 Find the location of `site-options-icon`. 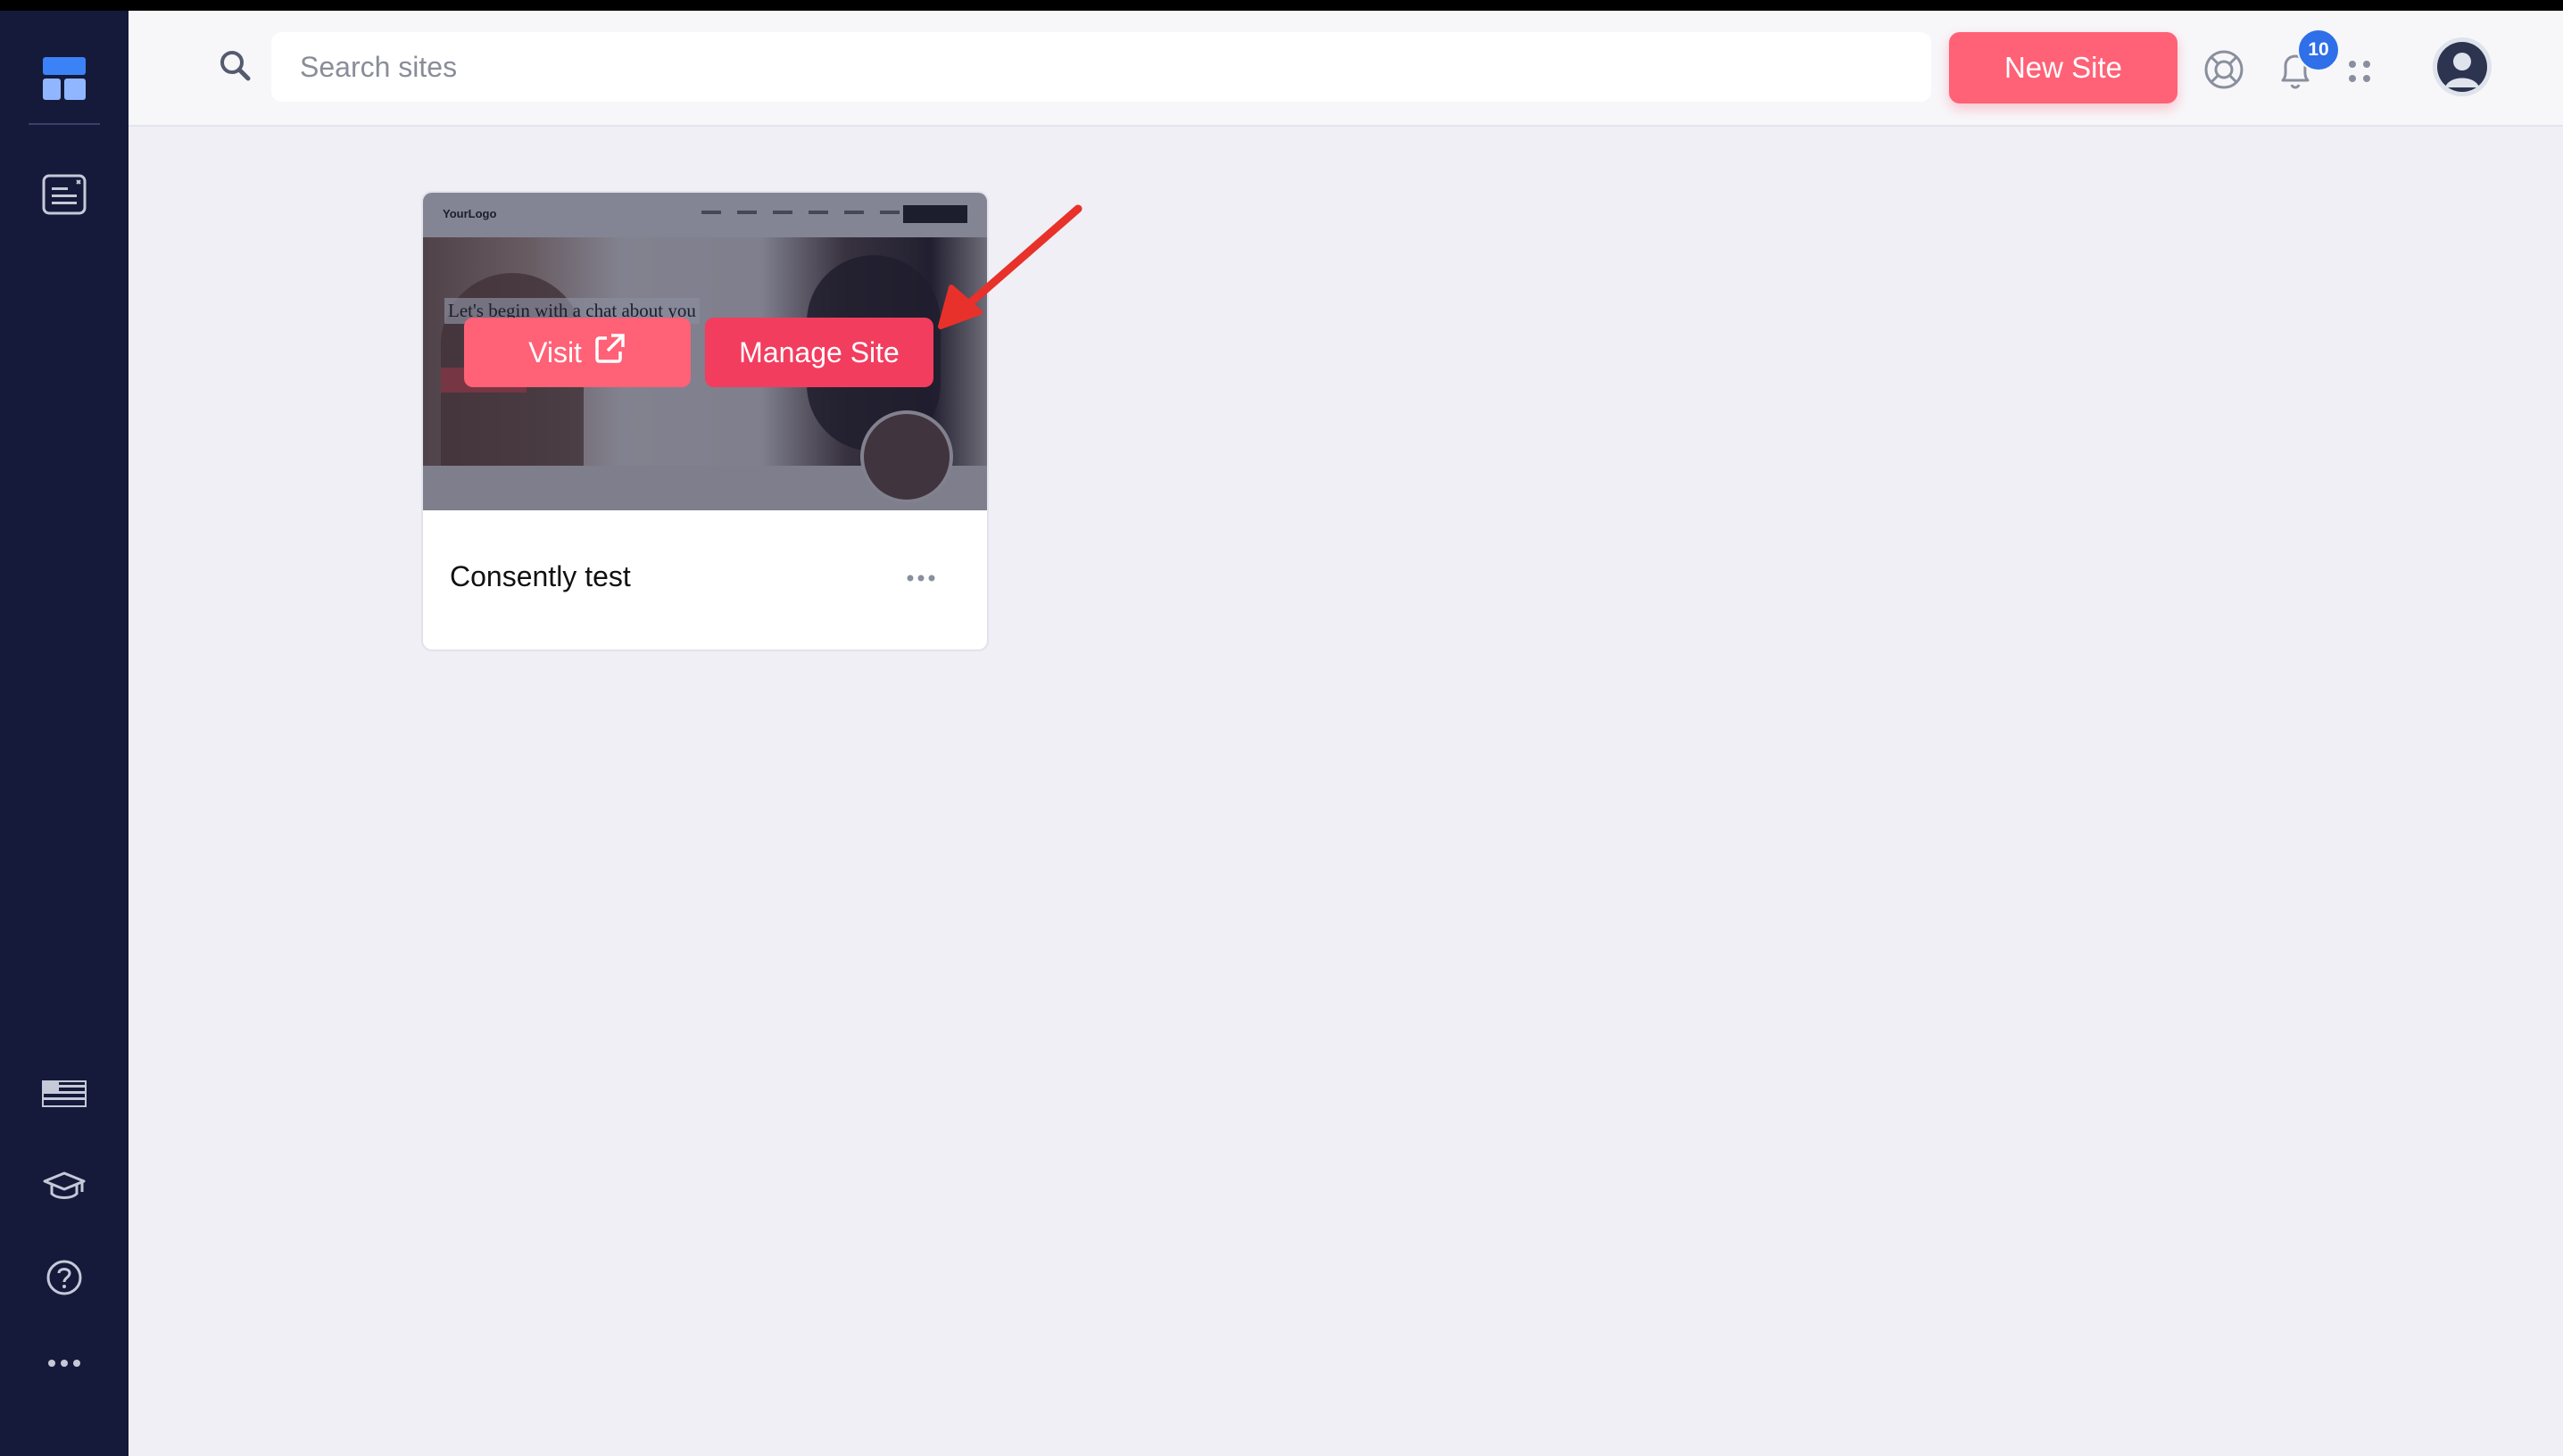

site-options-icon is located at coordinates (921, 578).